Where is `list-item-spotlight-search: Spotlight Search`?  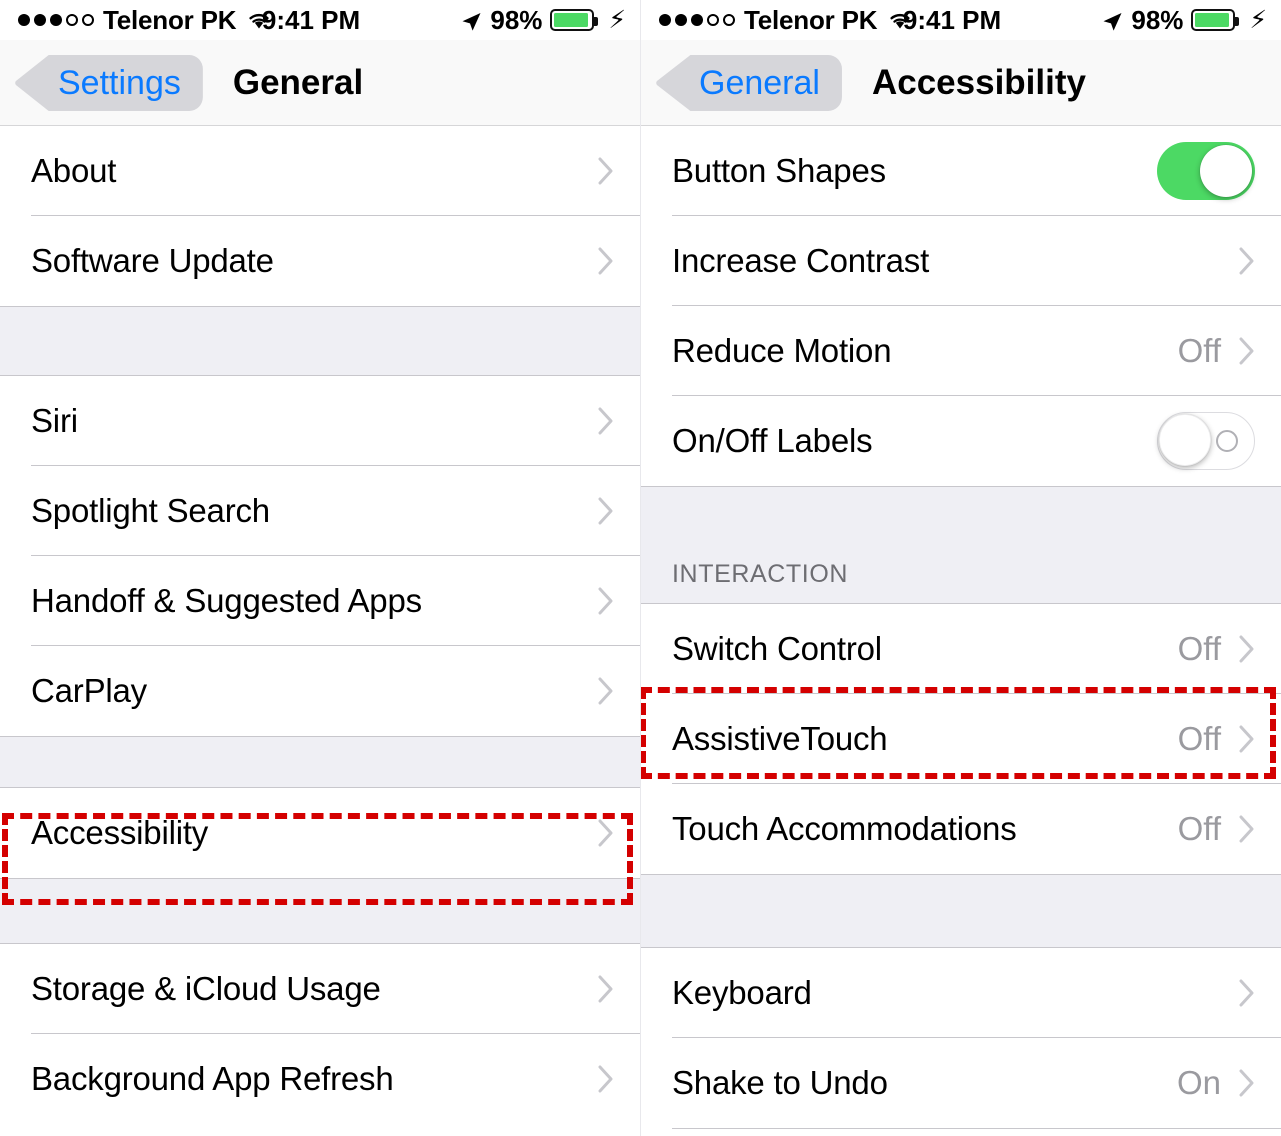
list-item-spotlight-search: Spotlight Search is located at coordinates (320, 511).